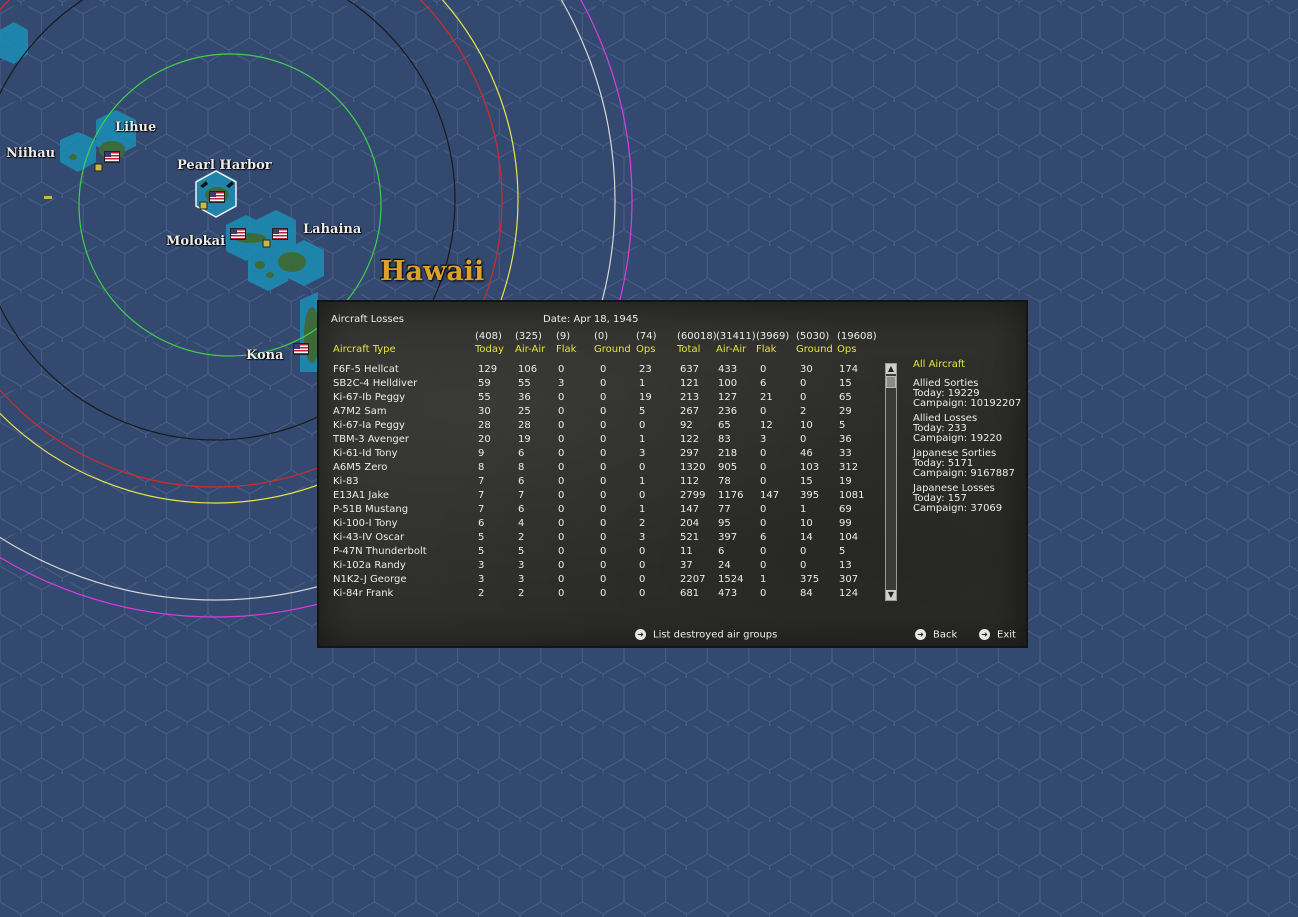 The width and height of the screenshot is (1298, 917). Describe the element at coordinates (706, 635) in the screenshot. I see `list-destroyed-air-groups-button: ➜ List destroyed air groups` at that location.